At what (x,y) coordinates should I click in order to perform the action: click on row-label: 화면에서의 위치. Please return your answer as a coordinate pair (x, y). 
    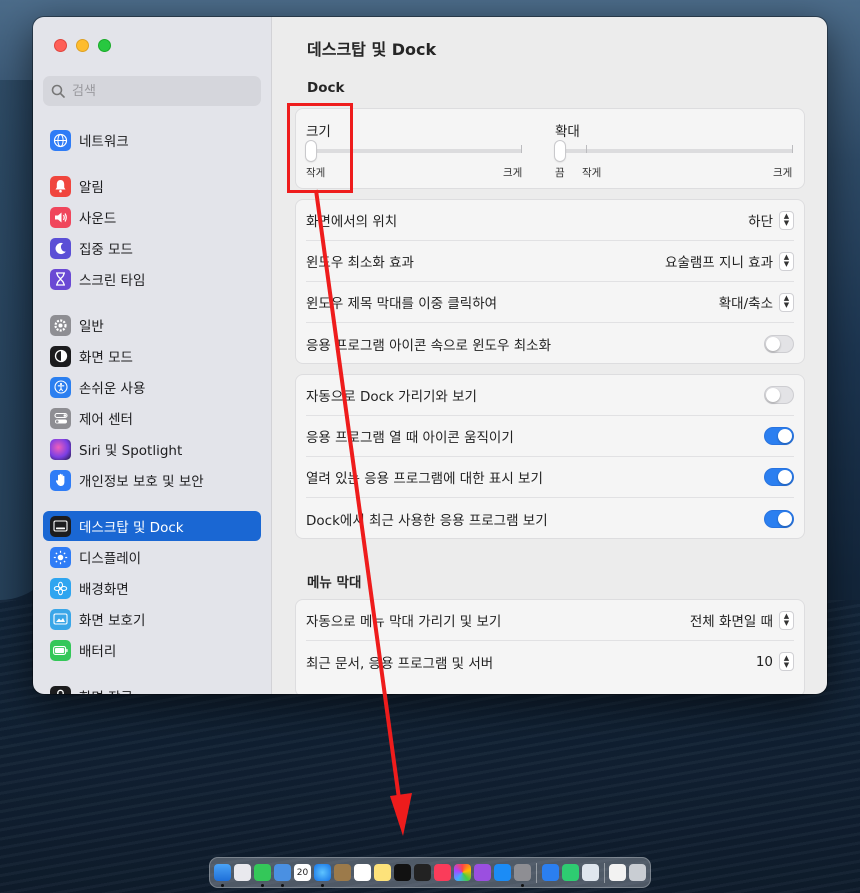
    Looking at the image, I should click on (352, 222).